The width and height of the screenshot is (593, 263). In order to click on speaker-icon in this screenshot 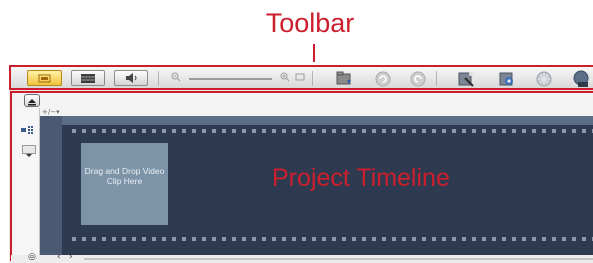, I will do `click(131, 78)`.